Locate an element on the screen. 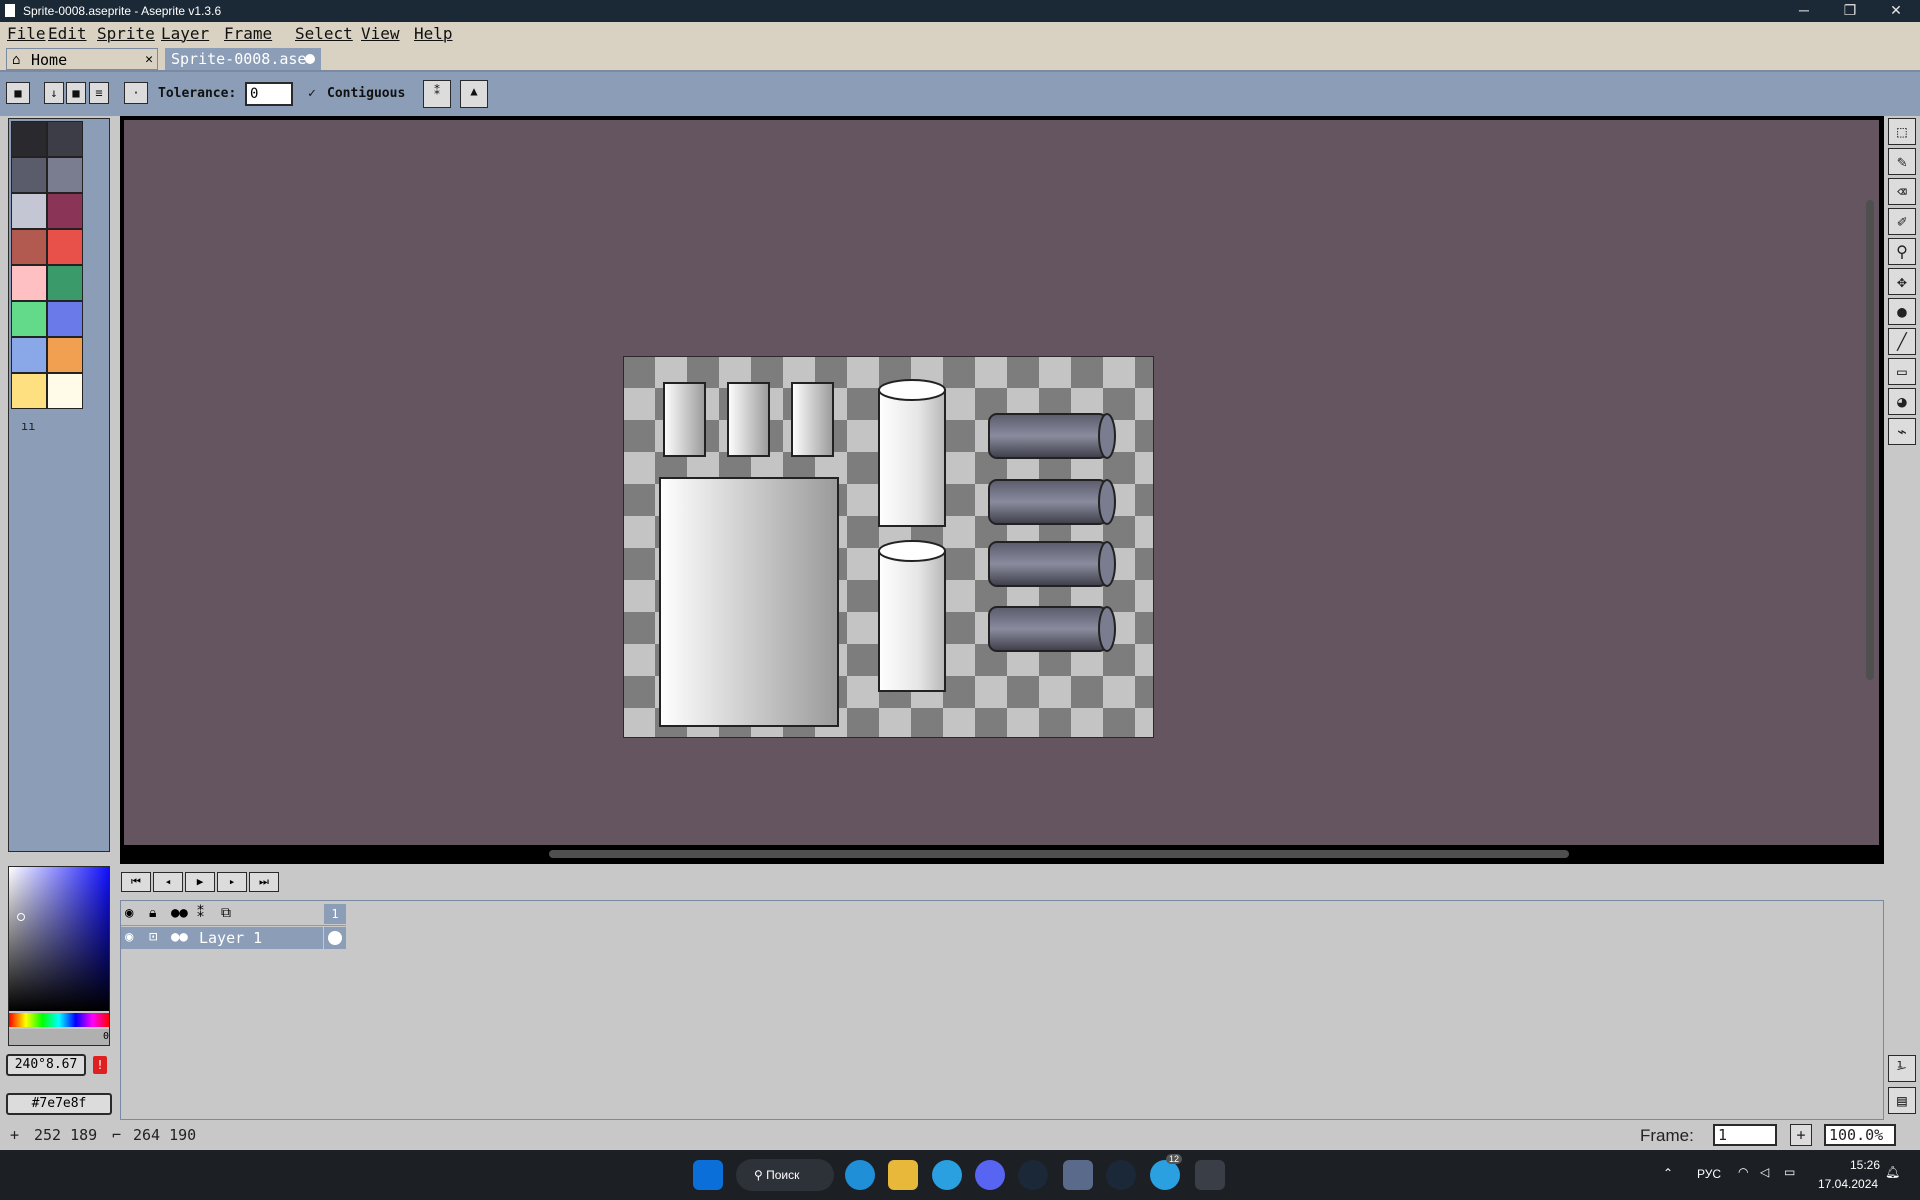 This screenshot has width=1920, height=1200. tab-close-icon: ✕ is located at coordinates (149, 60).